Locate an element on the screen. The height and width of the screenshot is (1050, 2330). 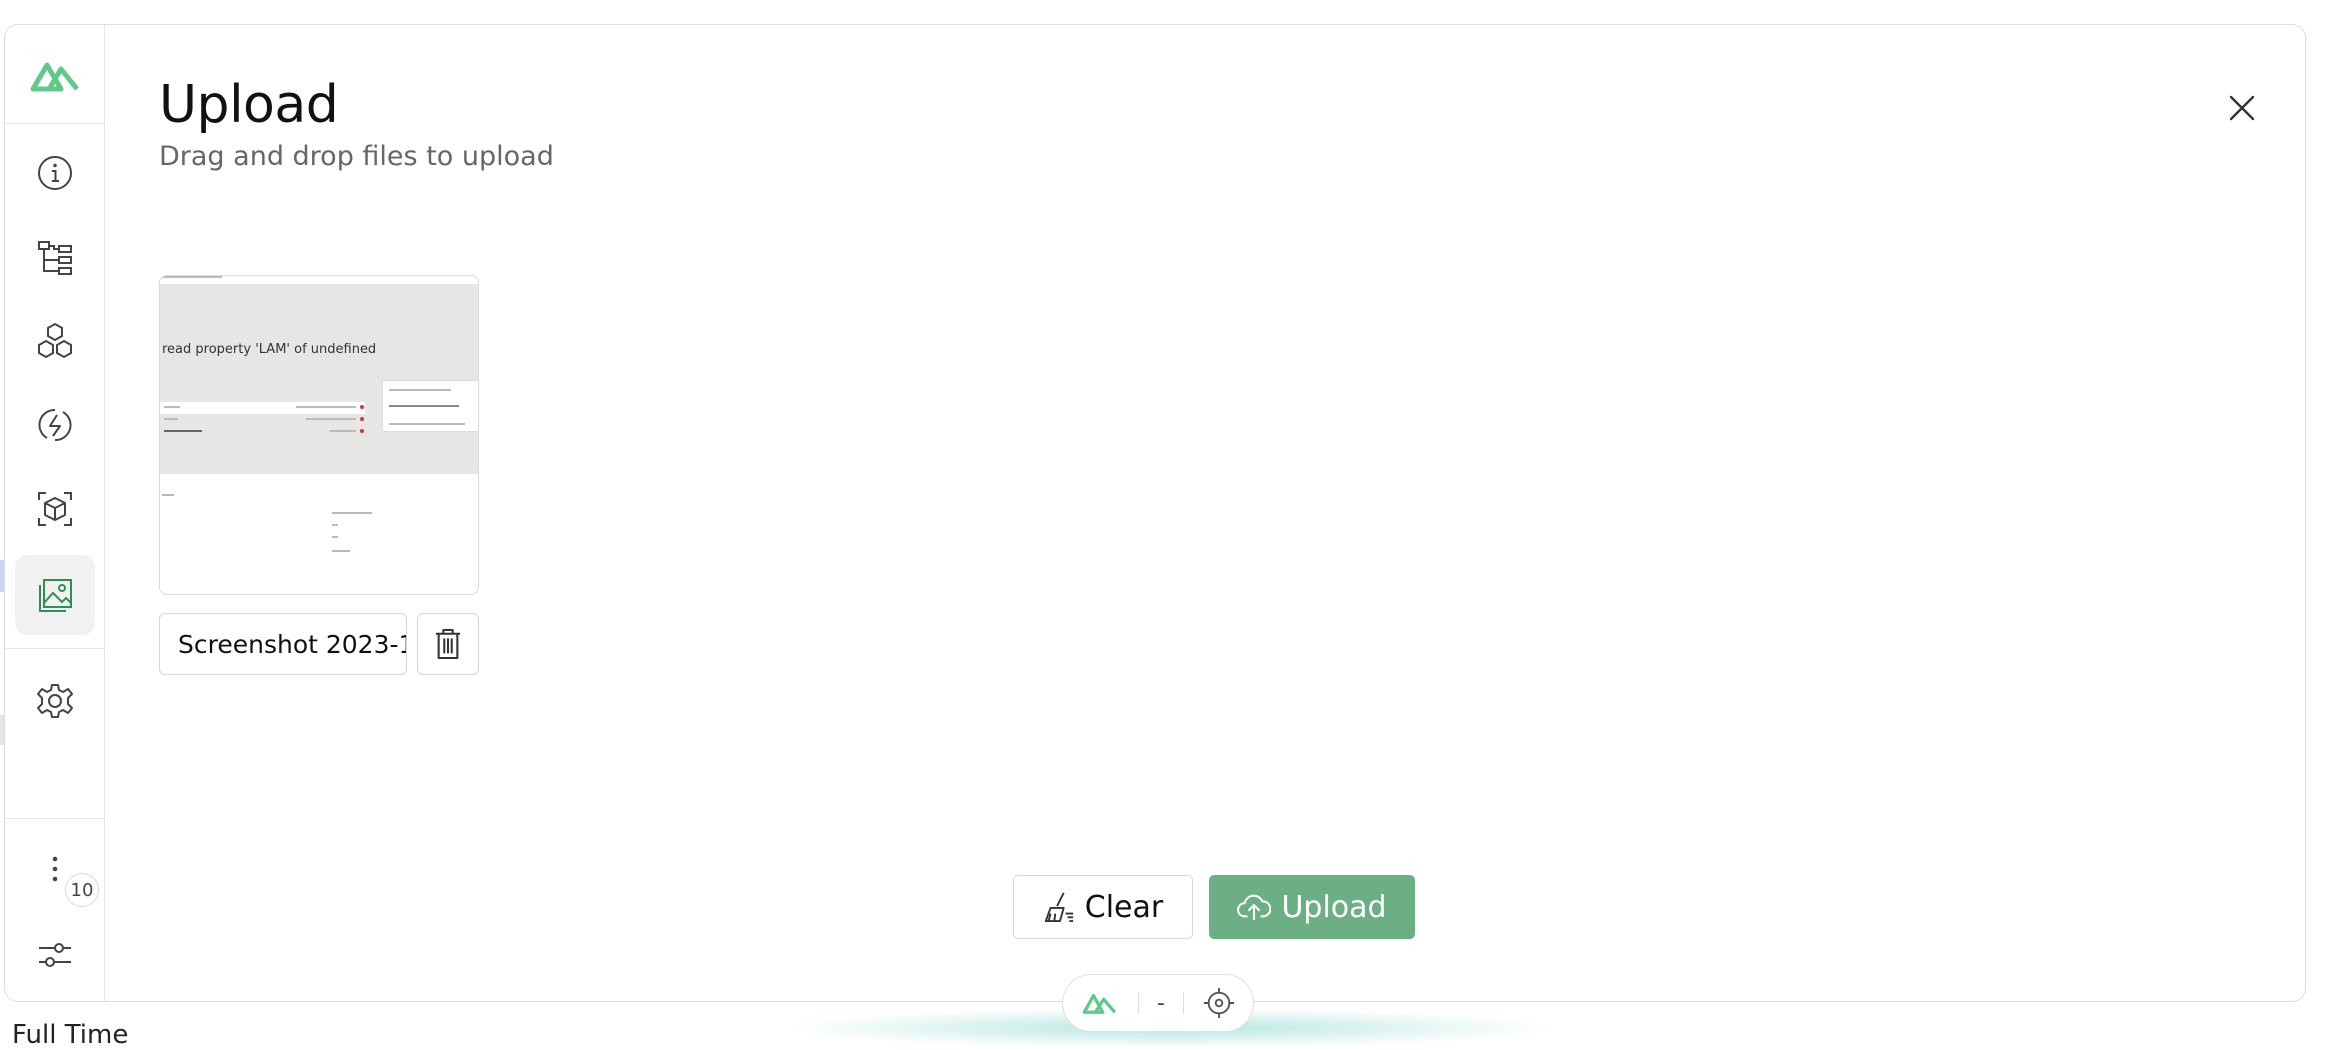
bolt-icon is located at coordinates (55, 425).